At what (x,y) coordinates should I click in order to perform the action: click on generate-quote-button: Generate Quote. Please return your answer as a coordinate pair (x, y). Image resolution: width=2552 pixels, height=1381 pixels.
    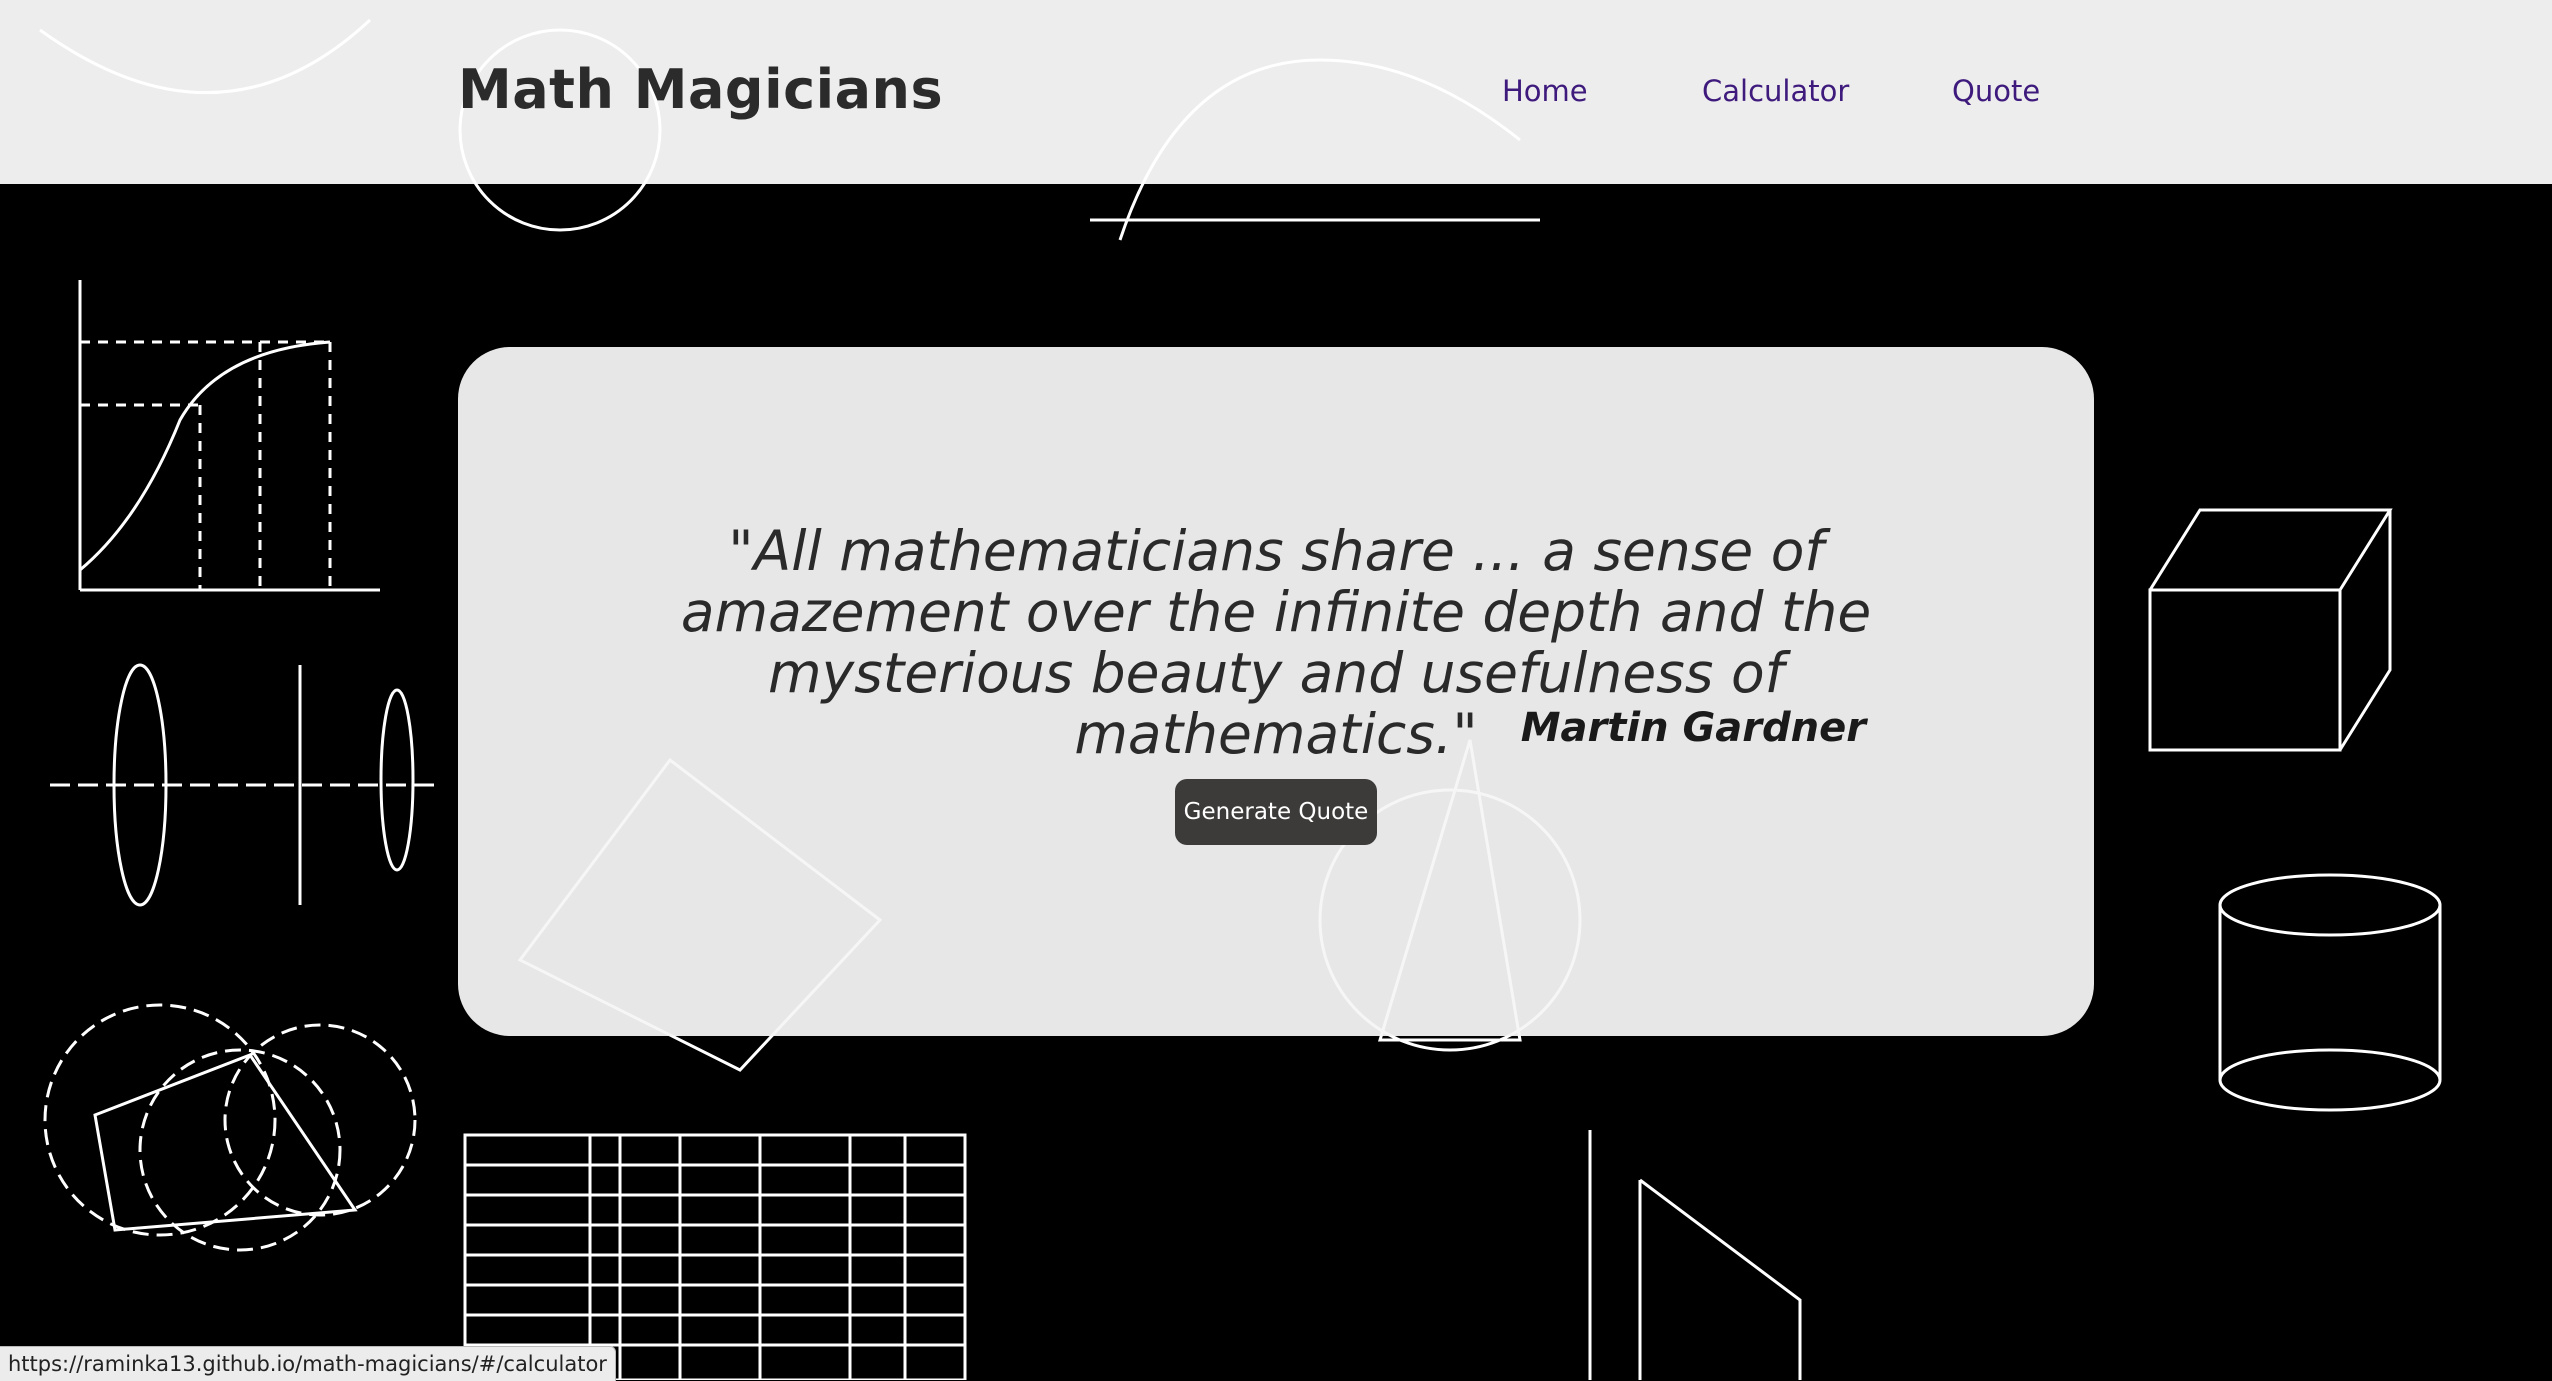
    Looking at the image, I should click on (1276, 812).